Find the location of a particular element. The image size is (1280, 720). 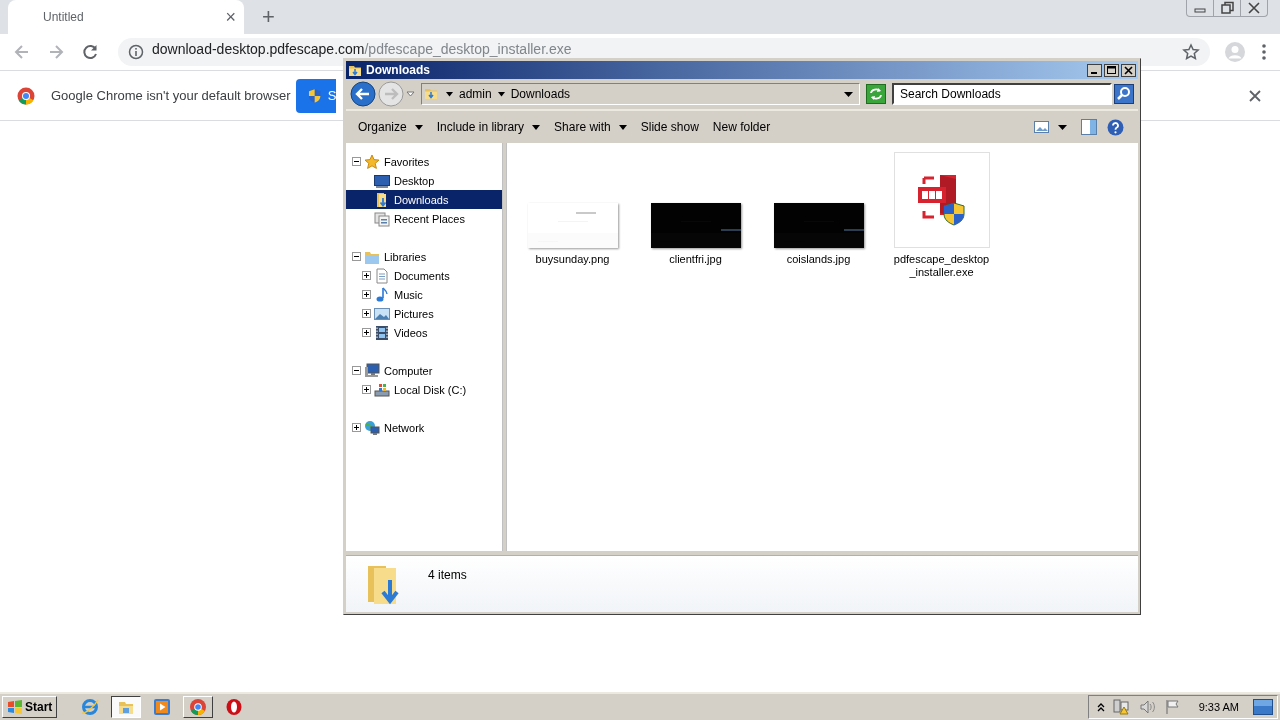

infobar-message: Google Chrome isn't your default browser is located at coordinates (171, 95).